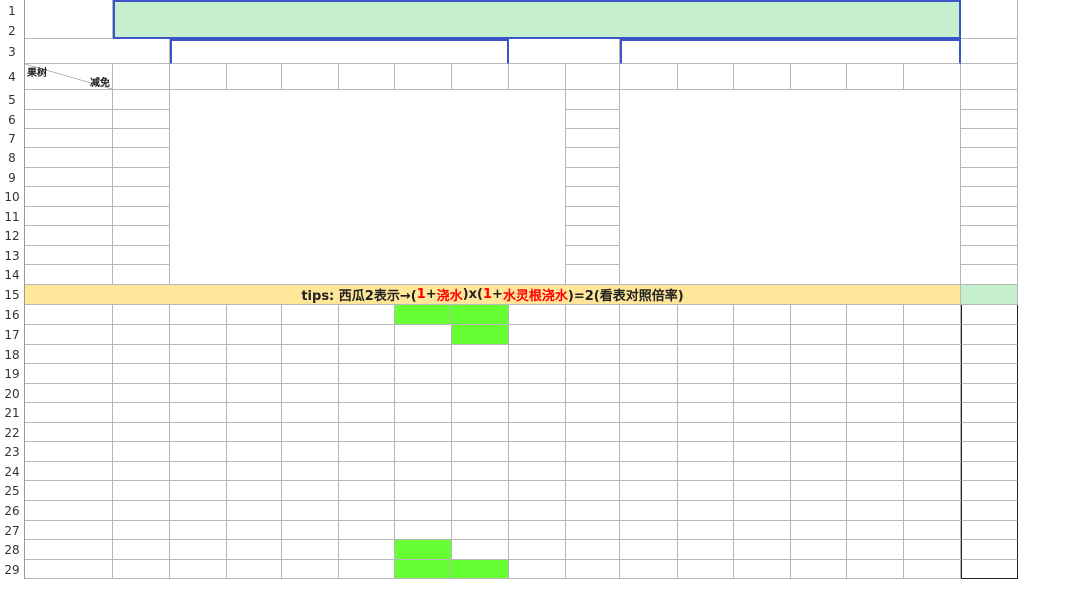 This screenshot has width=1080, height=589. What do you see at coordinates (989, 51) in the screenshot?
I see `cell-r3` at bounding box center [989, 51].